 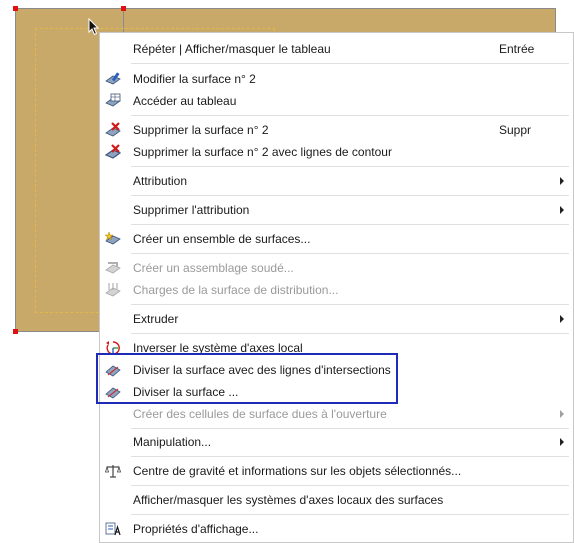 I want to click on highlight-annotation-box, so click(x=247, y=378).